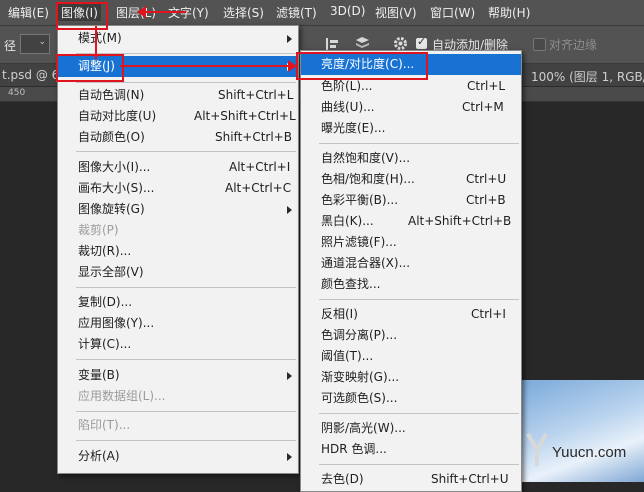 This screenshot has height=492, width=644. What do you see at coordinates (28, 12) in the screenshot?
I see `menu-edit: 编辑(E)` at bounding box center [28, 12].